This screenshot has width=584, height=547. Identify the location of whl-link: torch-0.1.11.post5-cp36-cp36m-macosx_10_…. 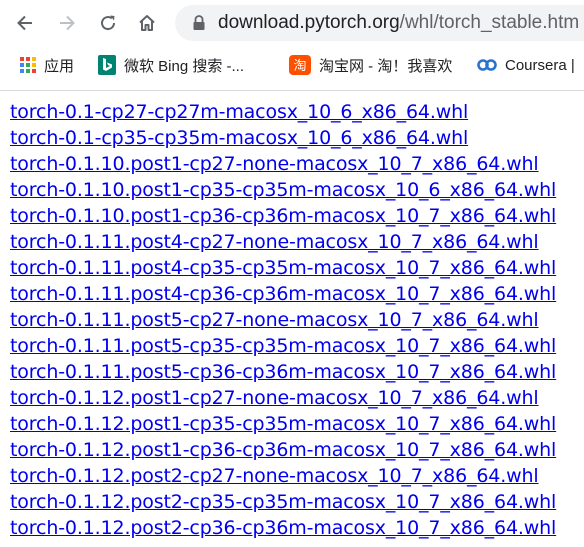
(297, 372).